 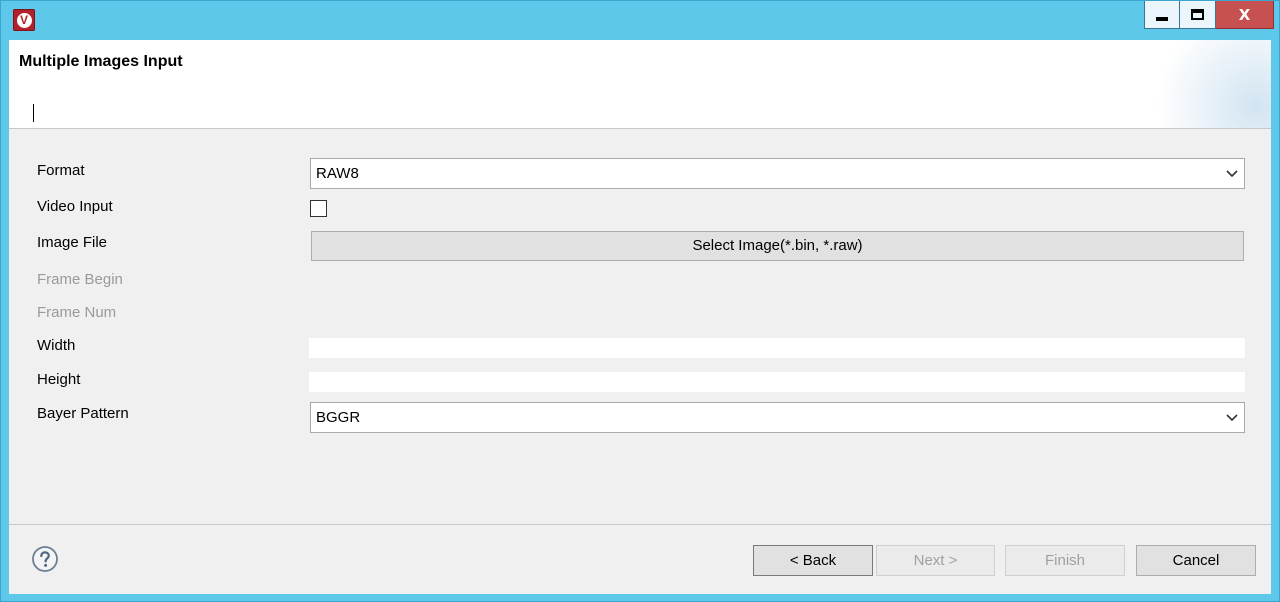 What do you see at coordinates (101, 61) in the screenshot?
I see `page-title: Multiple Images Input` at bounding box center [101, 61].